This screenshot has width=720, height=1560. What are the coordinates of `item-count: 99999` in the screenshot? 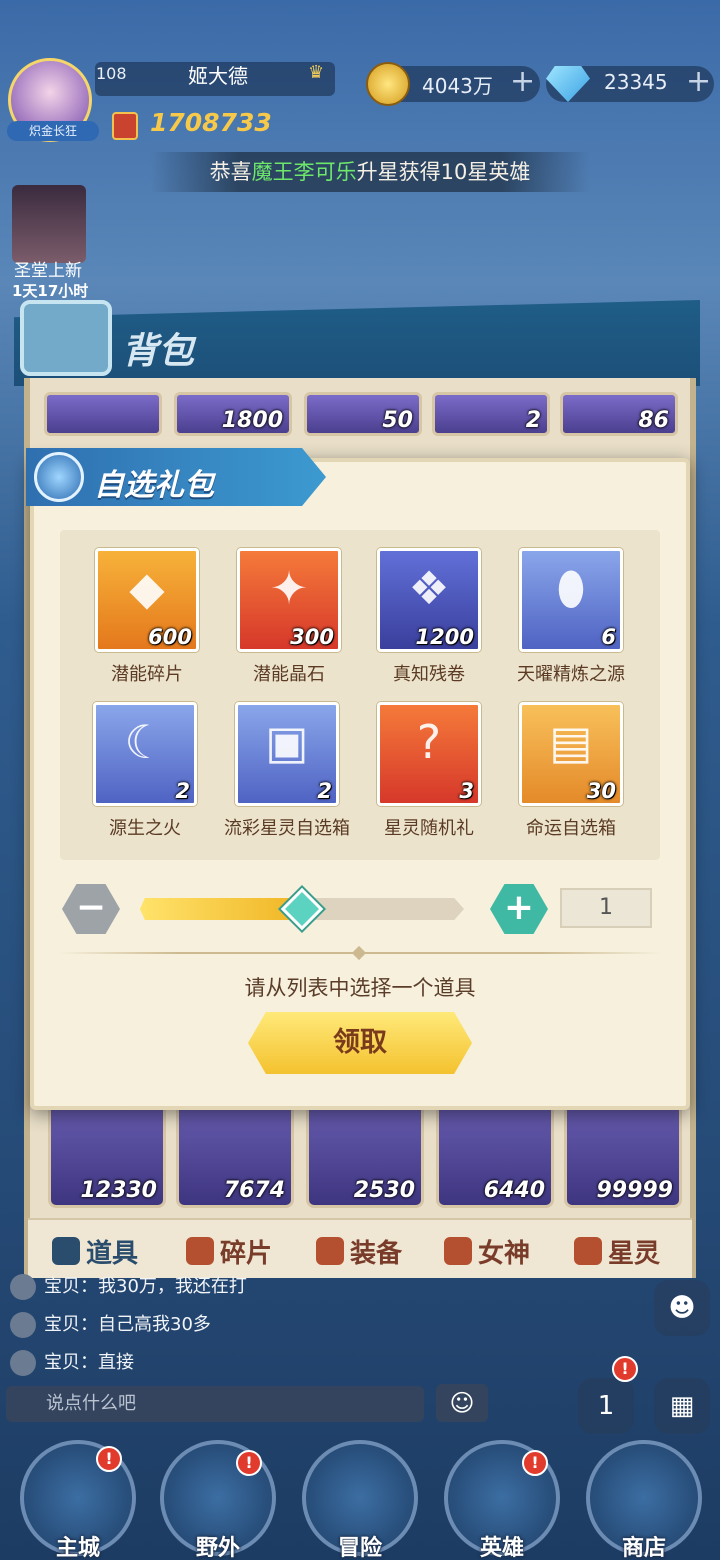 It's located at (634, 1190).